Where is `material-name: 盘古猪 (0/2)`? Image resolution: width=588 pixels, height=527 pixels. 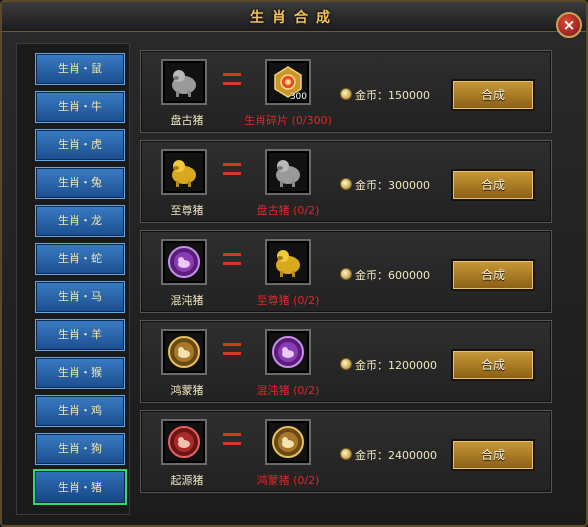 material-name: 盘古猪 (0/2) is located at coordinates (288, 210).